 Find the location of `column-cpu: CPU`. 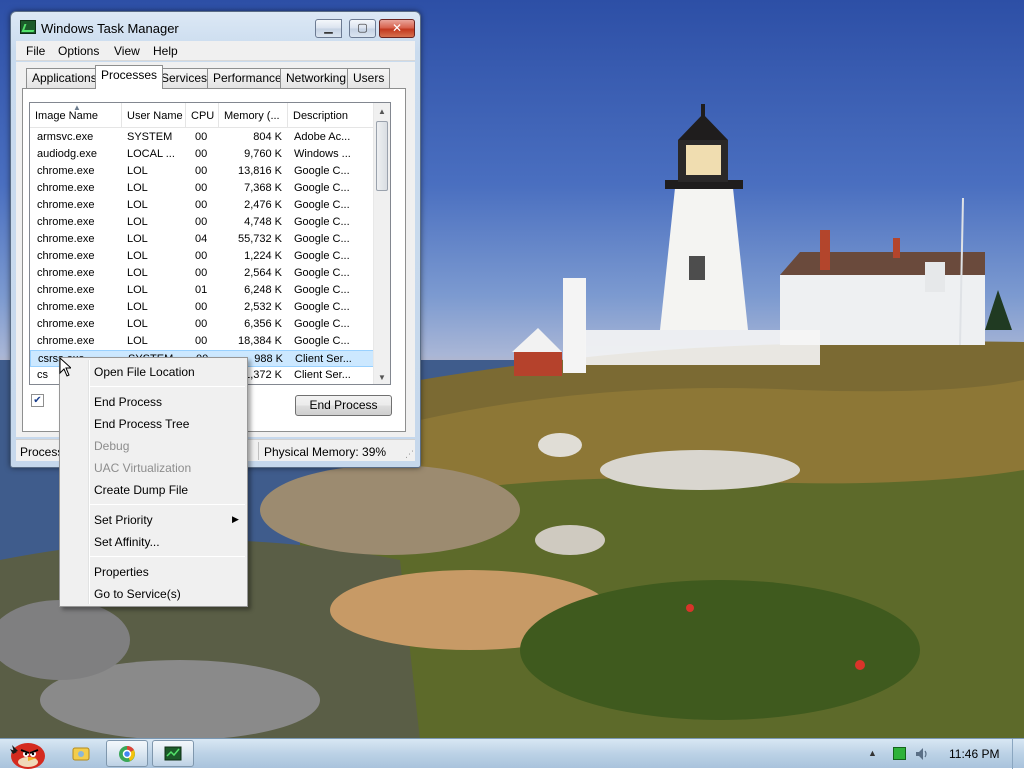

column-cpu: CPU is located at coordinates (202, 115).